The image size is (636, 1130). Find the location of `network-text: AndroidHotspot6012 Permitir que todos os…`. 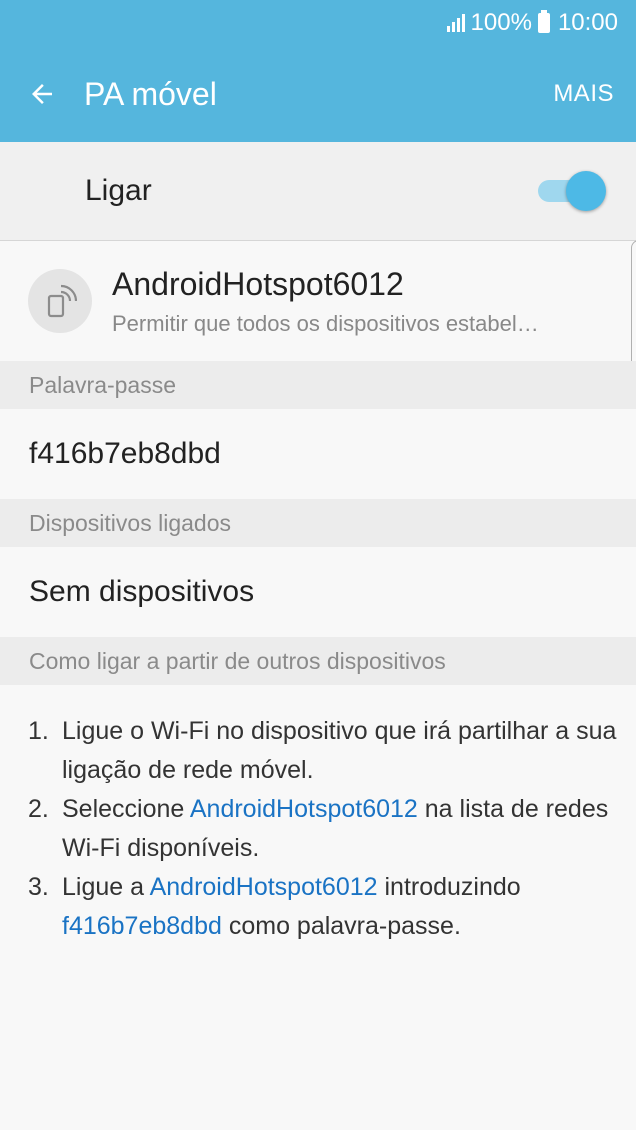

network-text: AndroidHotspot6012 Permitir que todos os… is located at coordinates (374, 301).